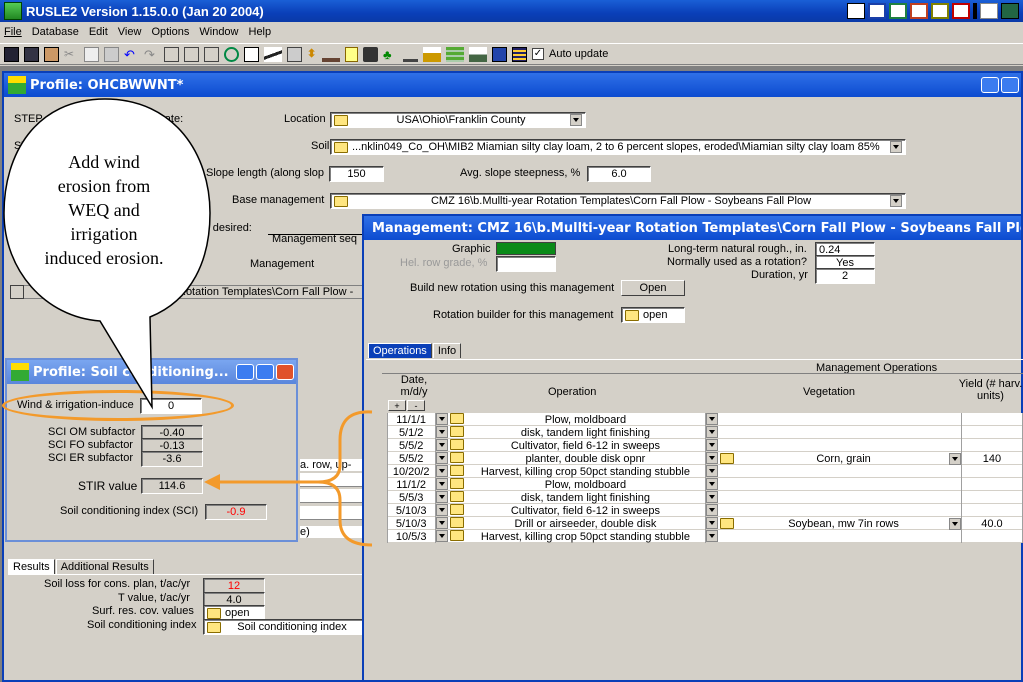  Describe the element at coordinates (212, 482) in the screenshot. I see `arrow-head-icon` at that location.